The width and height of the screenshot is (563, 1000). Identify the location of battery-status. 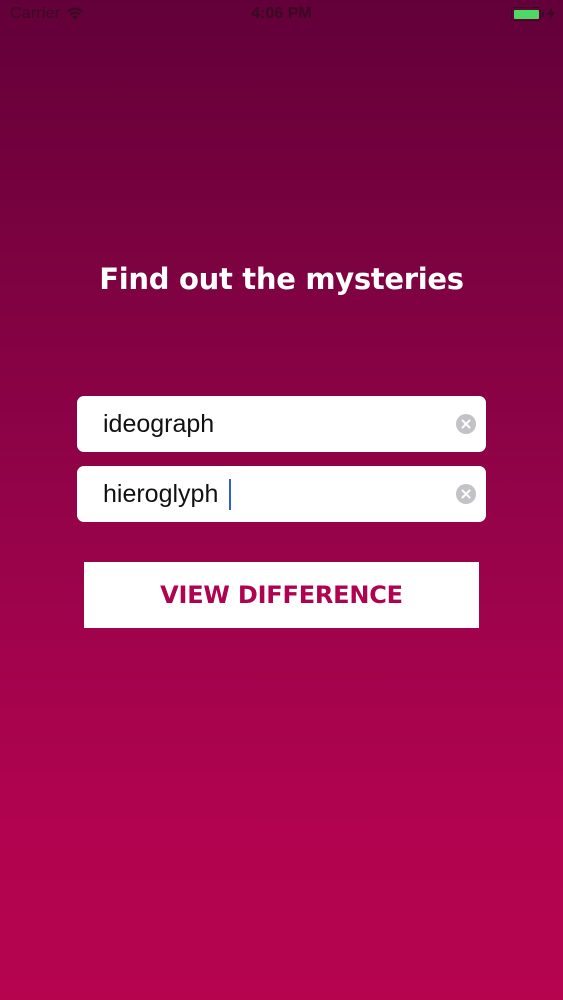
(533, 14).